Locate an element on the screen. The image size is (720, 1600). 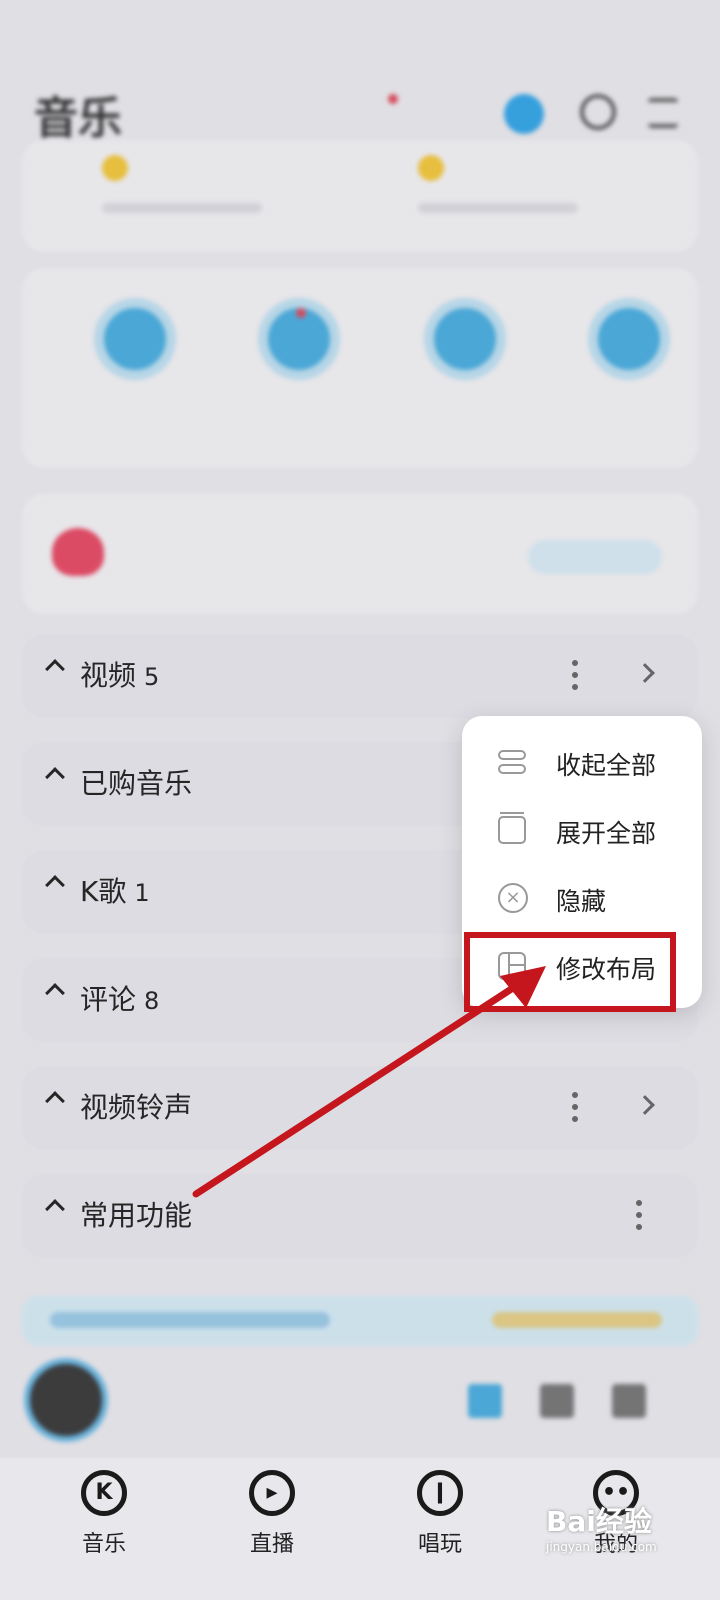
expand-all-icon-top is located at coordinates (512, 813).